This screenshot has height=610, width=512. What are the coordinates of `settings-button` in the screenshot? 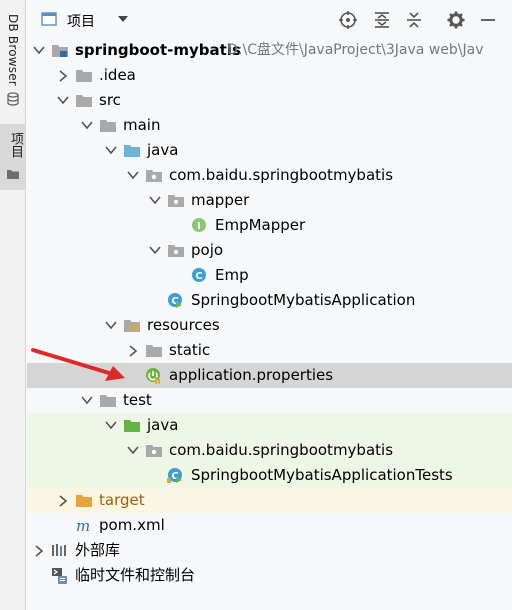 It's located at (456, 20).